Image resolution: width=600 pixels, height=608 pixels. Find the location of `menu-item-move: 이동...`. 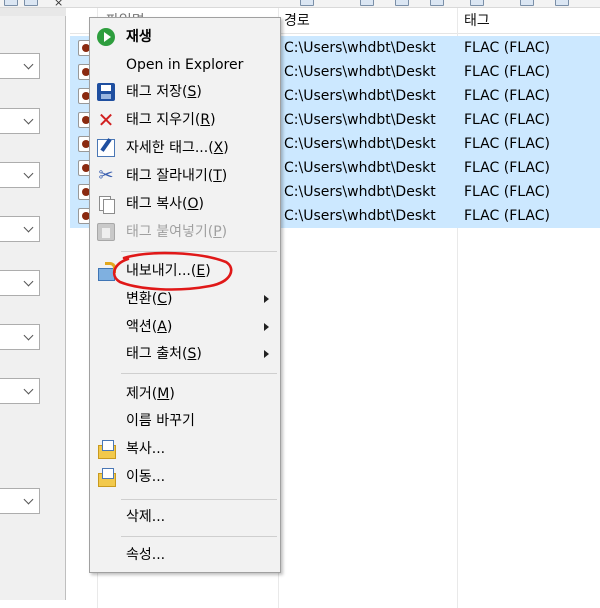

menu-item-move: 이동... is located at coordinates (185, 477).